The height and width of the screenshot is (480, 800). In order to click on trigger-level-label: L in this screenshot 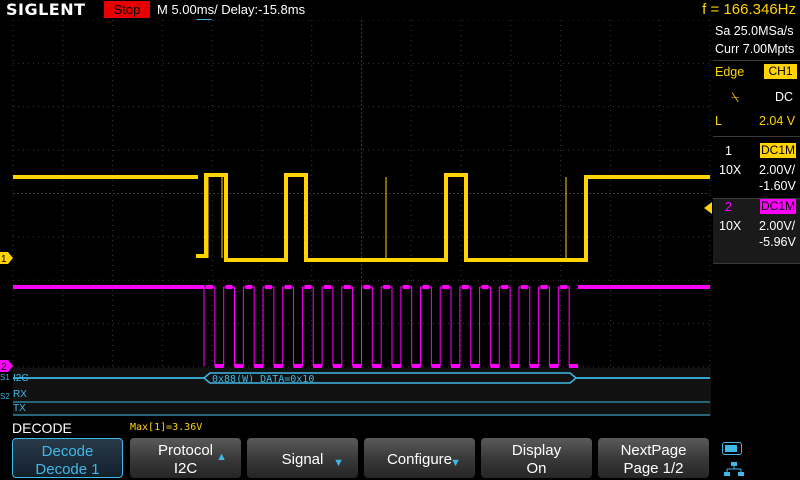, I will do `click(718, 121)`.